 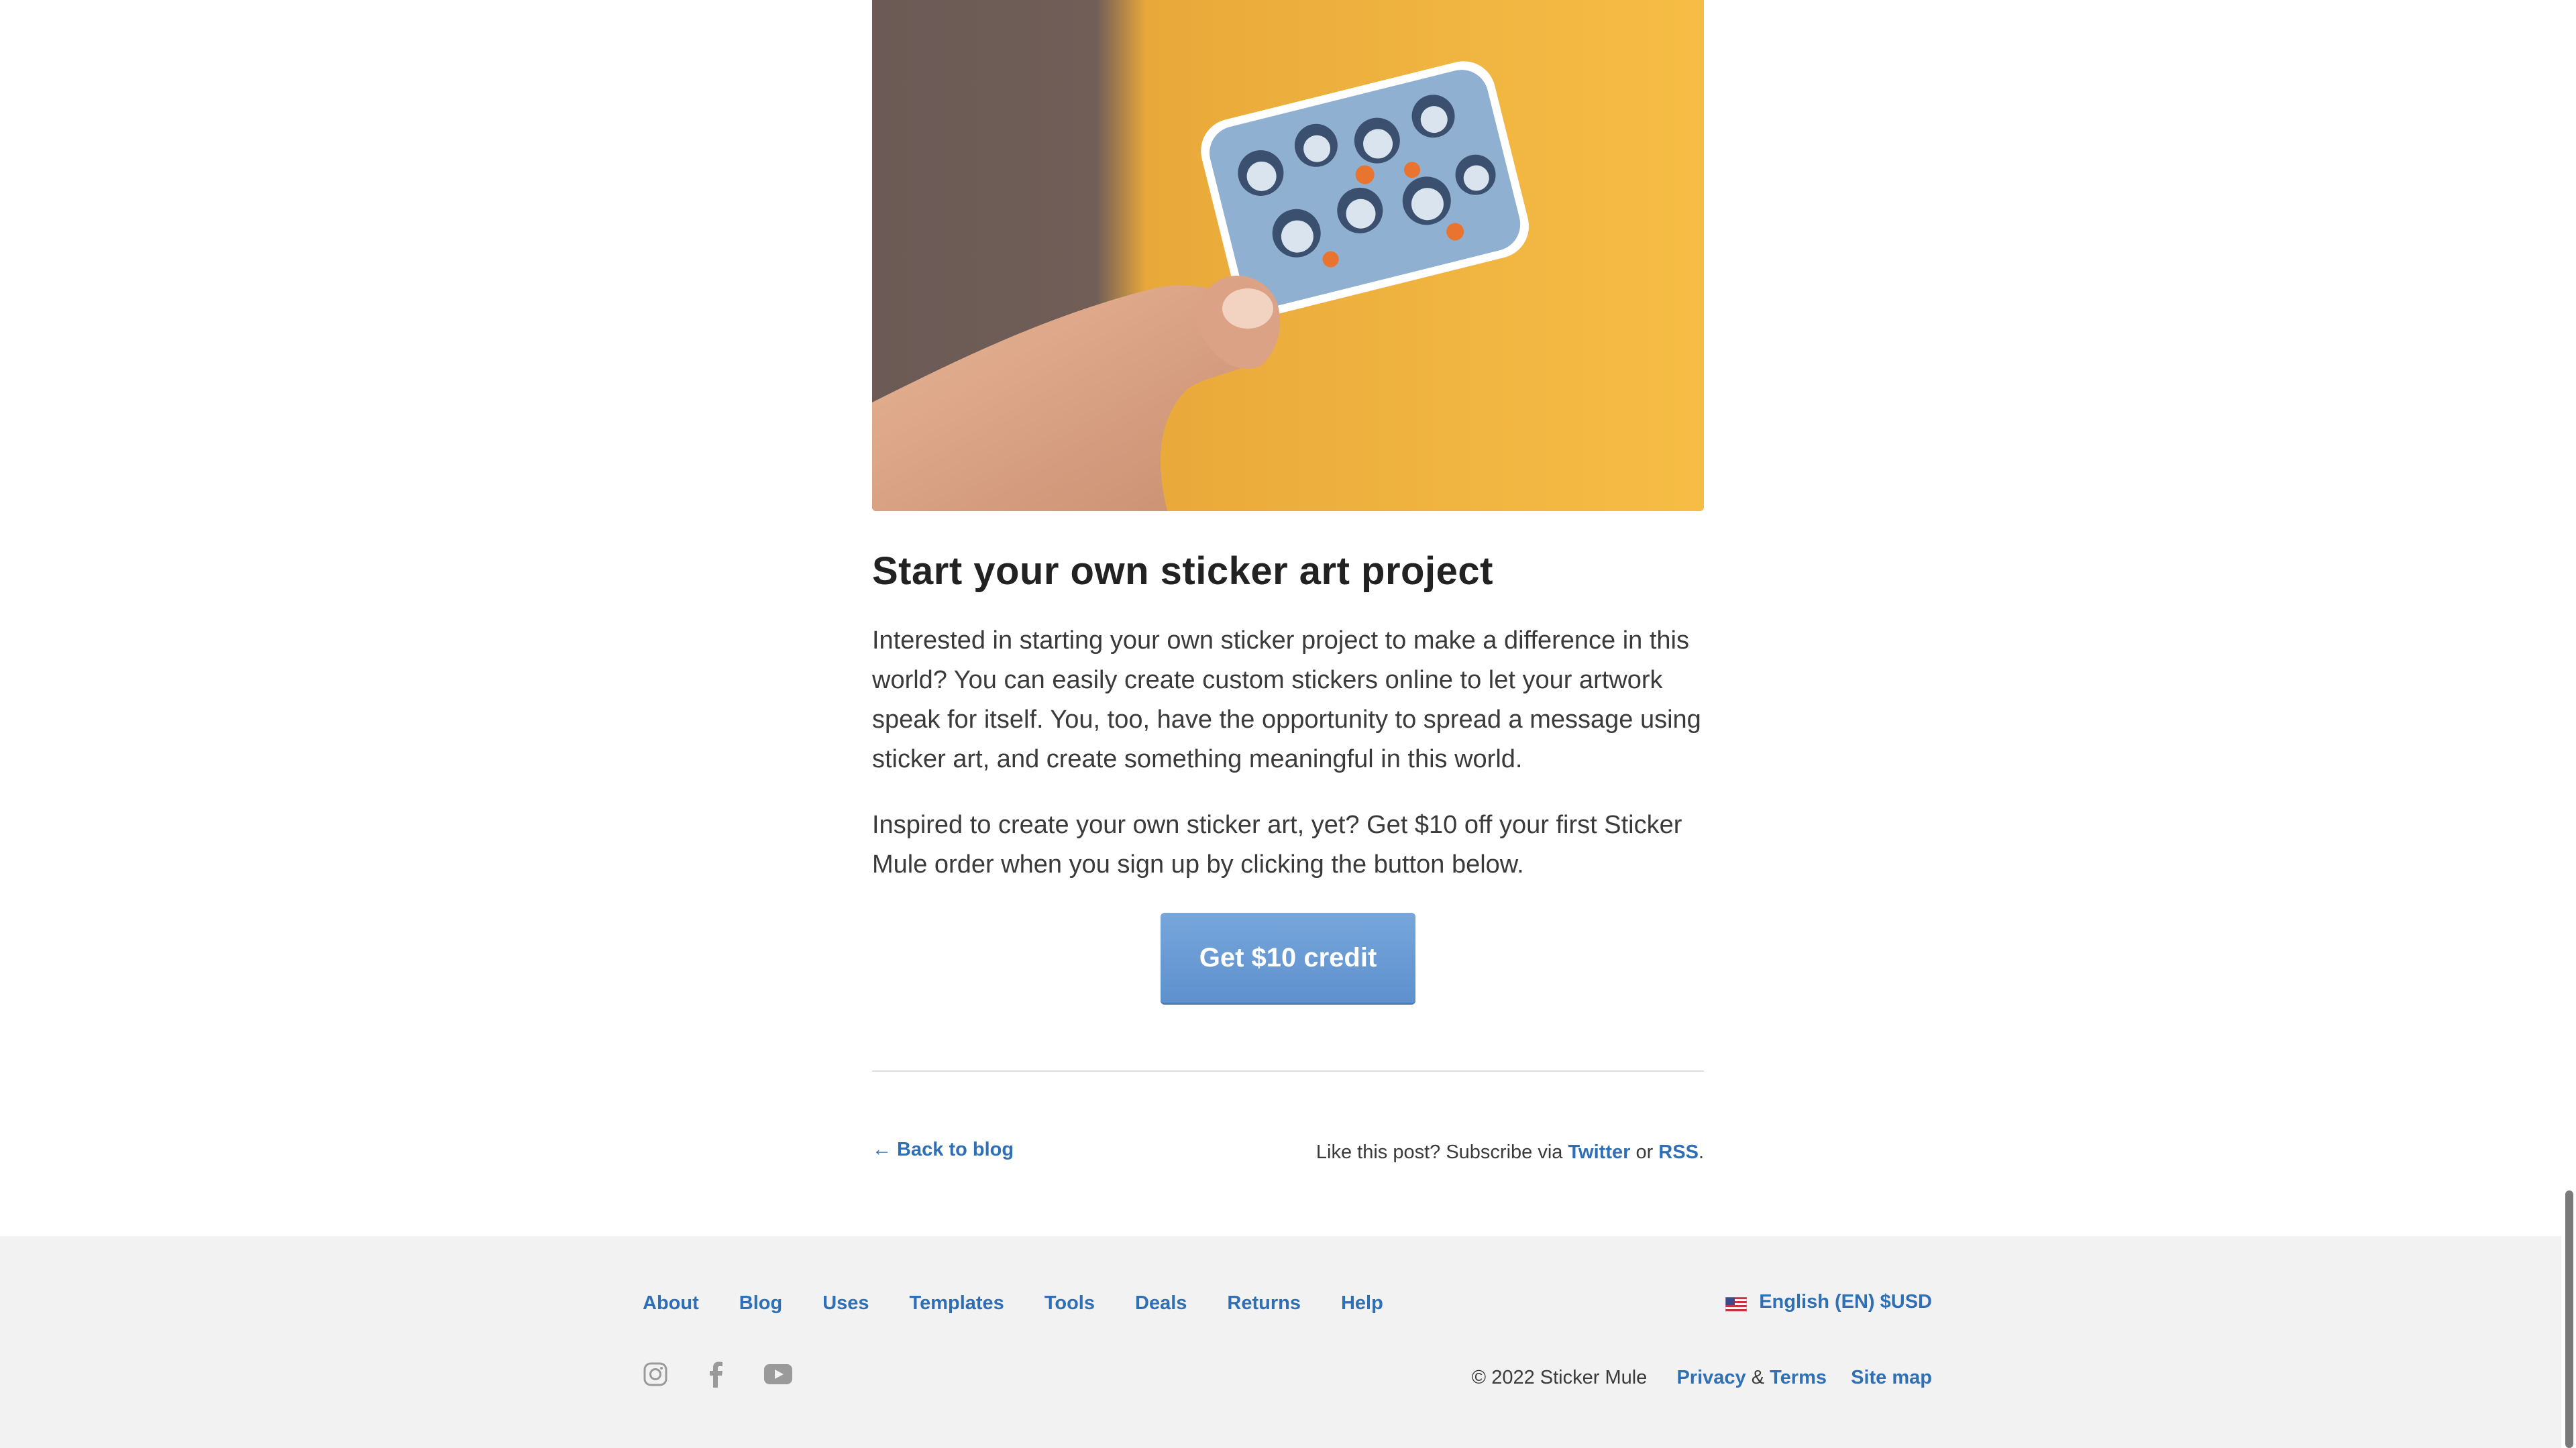 I want to click on divider, so click(x=1288, y=1071).